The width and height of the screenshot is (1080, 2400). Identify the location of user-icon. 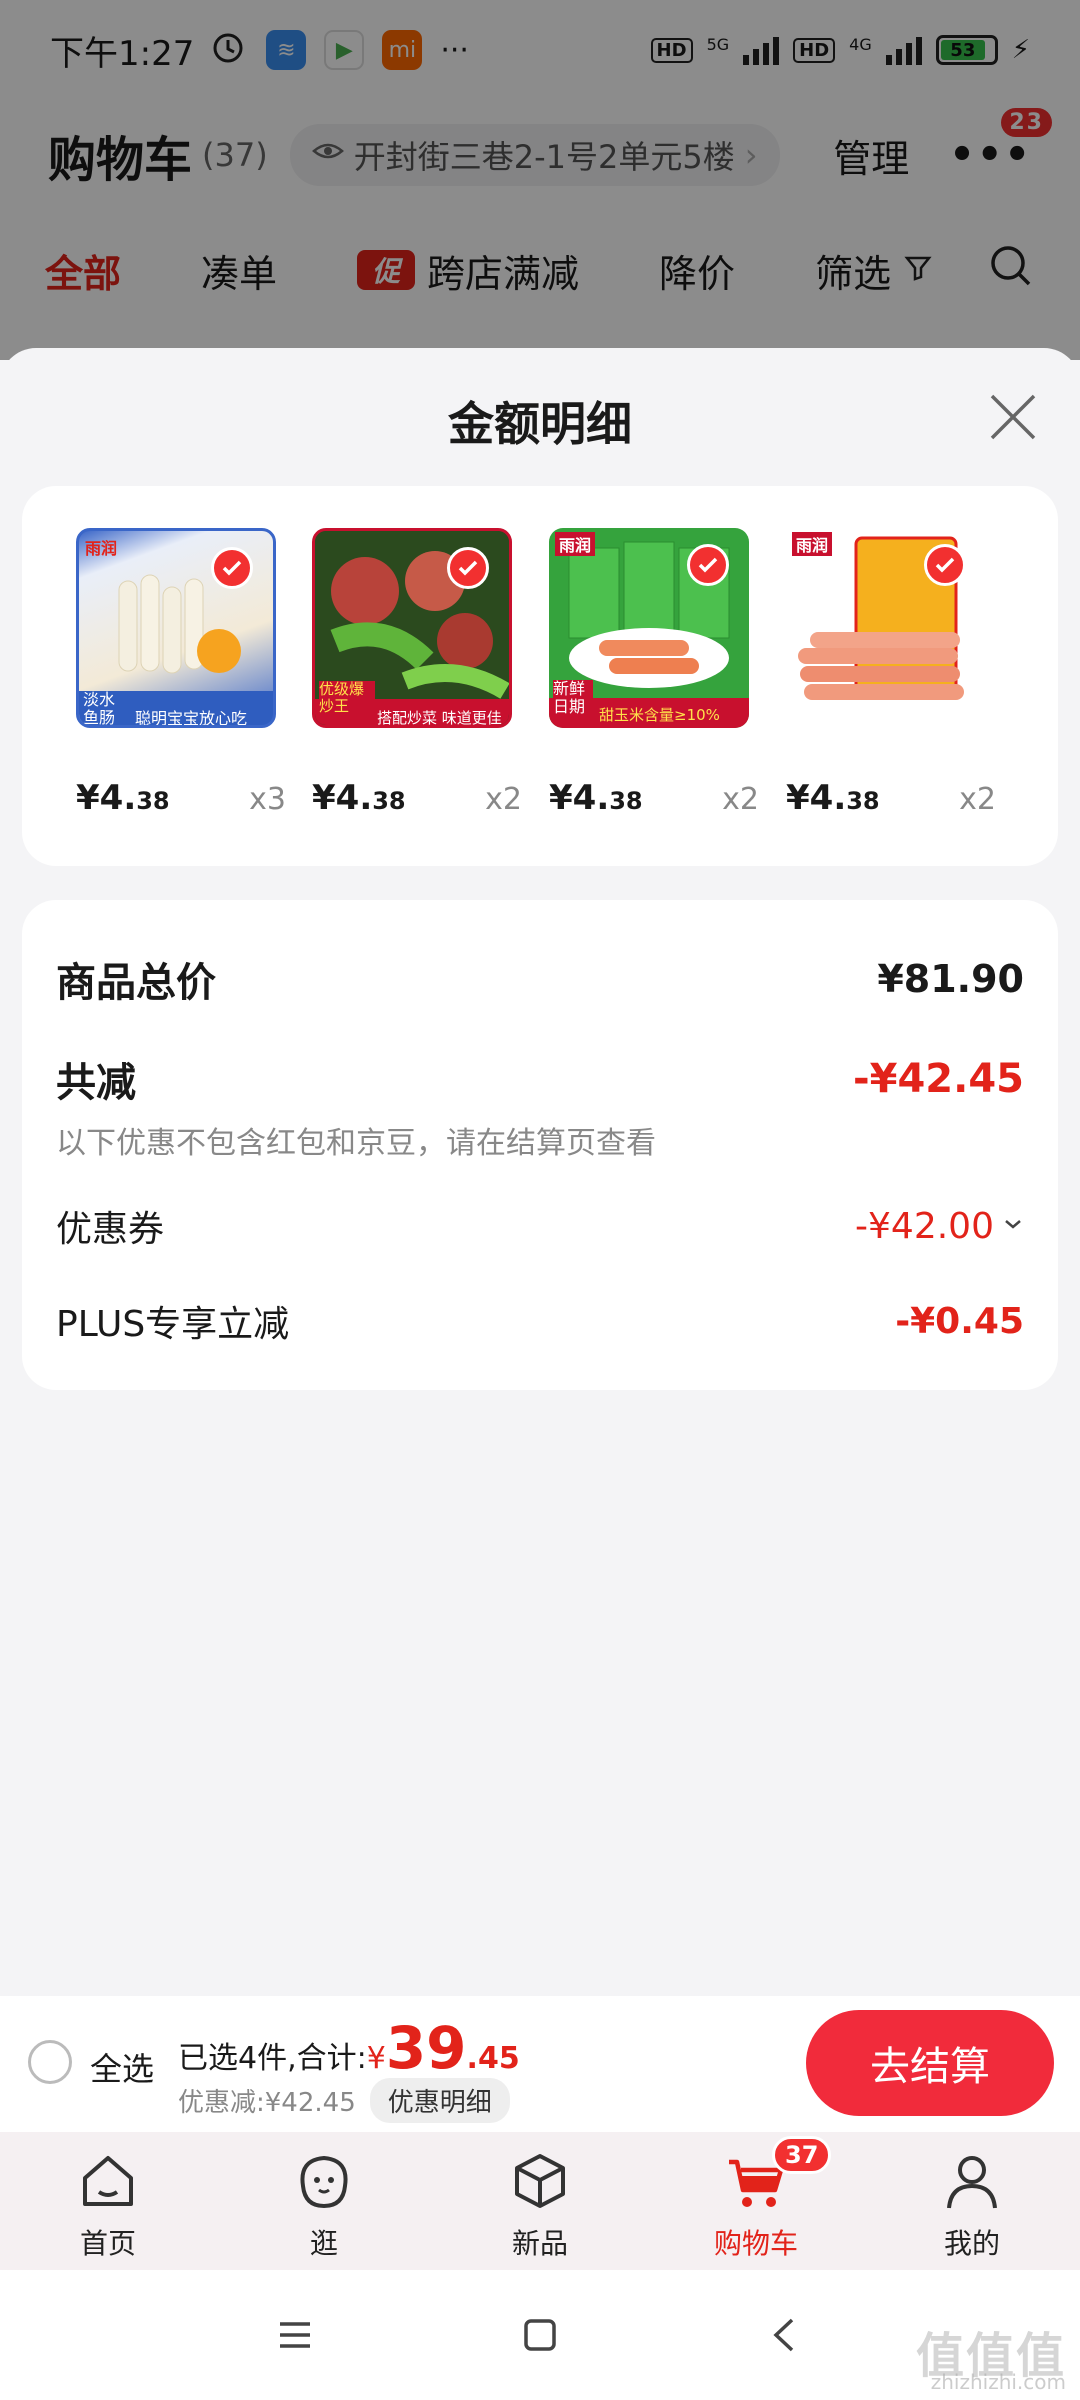
(972, 2182).